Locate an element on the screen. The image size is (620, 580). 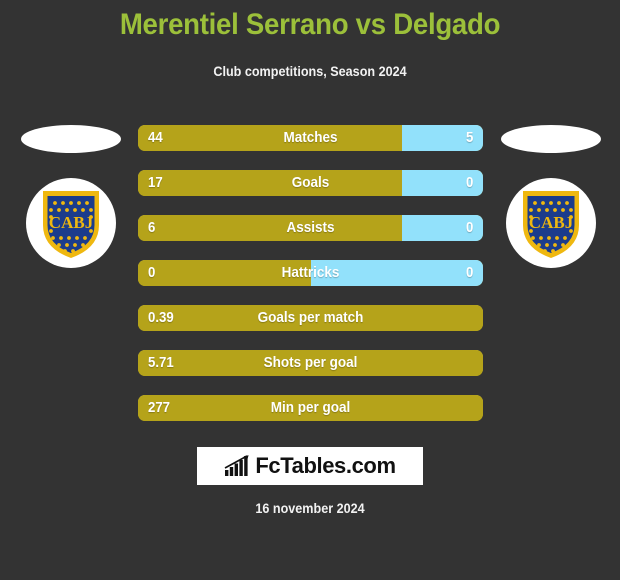
stat-row-matches: 44 Matches 5 is located at coordinates (310, 138).